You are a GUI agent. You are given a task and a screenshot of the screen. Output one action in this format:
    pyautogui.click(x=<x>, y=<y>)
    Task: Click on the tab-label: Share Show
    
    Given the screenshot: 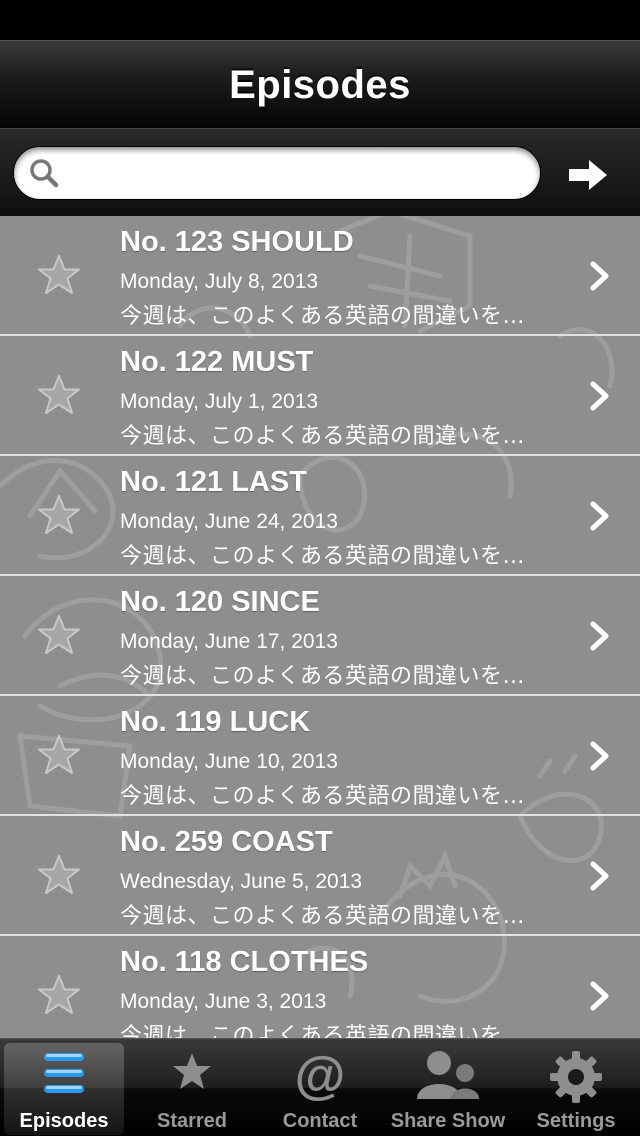 What is the action you would take?
    pyautogui.click(x=448, y=1121)
    